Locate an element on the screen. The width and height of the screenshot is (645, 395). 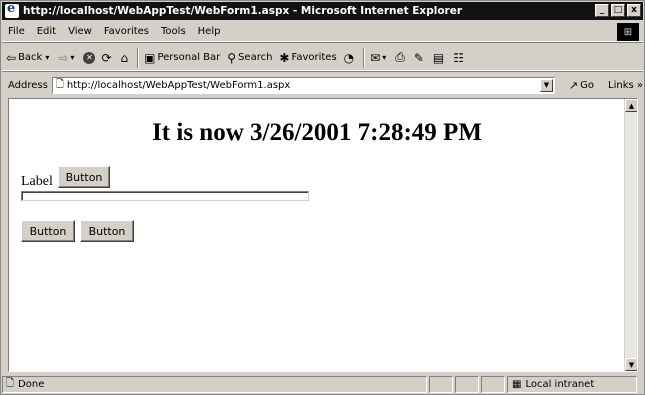
security-zone: ▦ Local intranet is located at coordinates (572, 384).